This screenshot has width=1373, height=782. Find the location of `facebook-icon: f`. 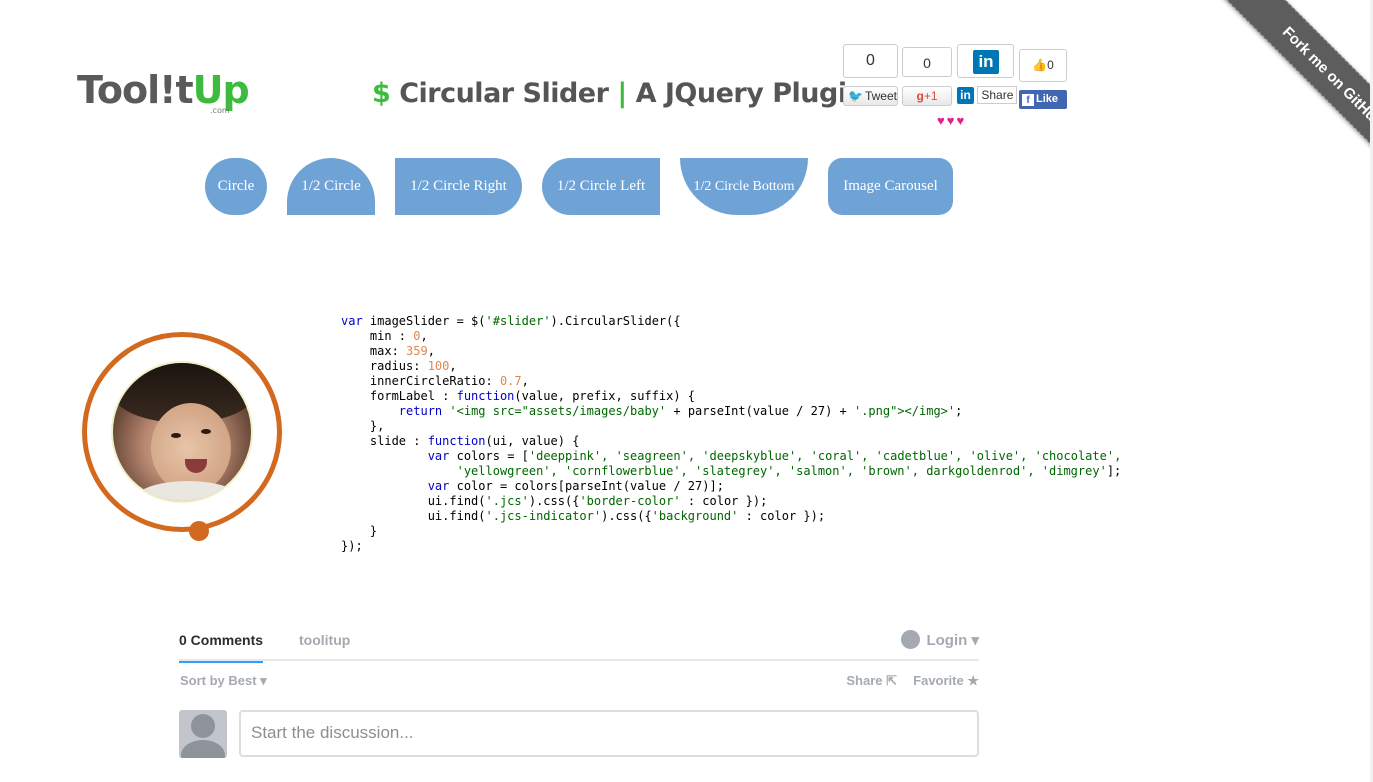

facebook-icon: f is located at coordinates (1028, 100).